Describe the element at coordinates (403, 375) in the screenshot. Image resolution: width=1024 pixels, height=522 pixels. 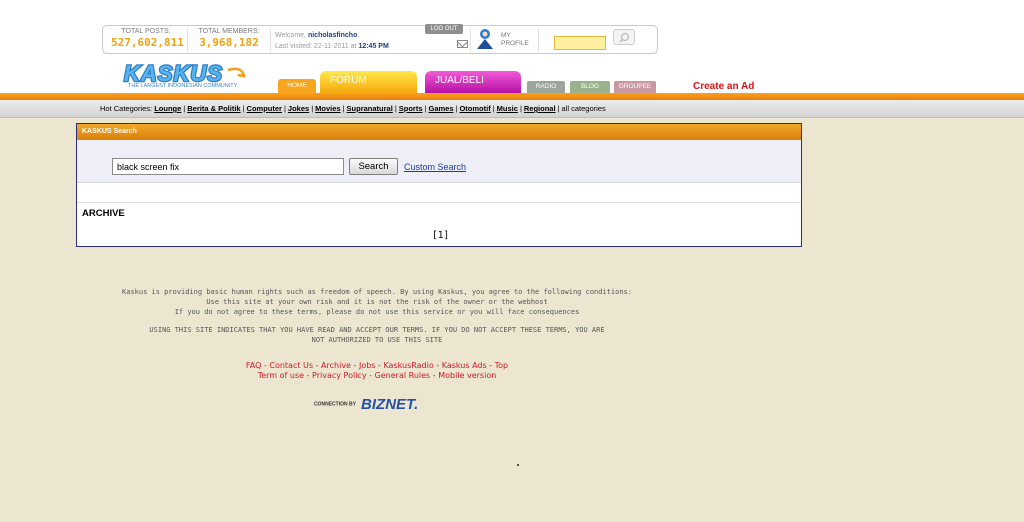
I see `footer-link-rules: General Rules` at that location.